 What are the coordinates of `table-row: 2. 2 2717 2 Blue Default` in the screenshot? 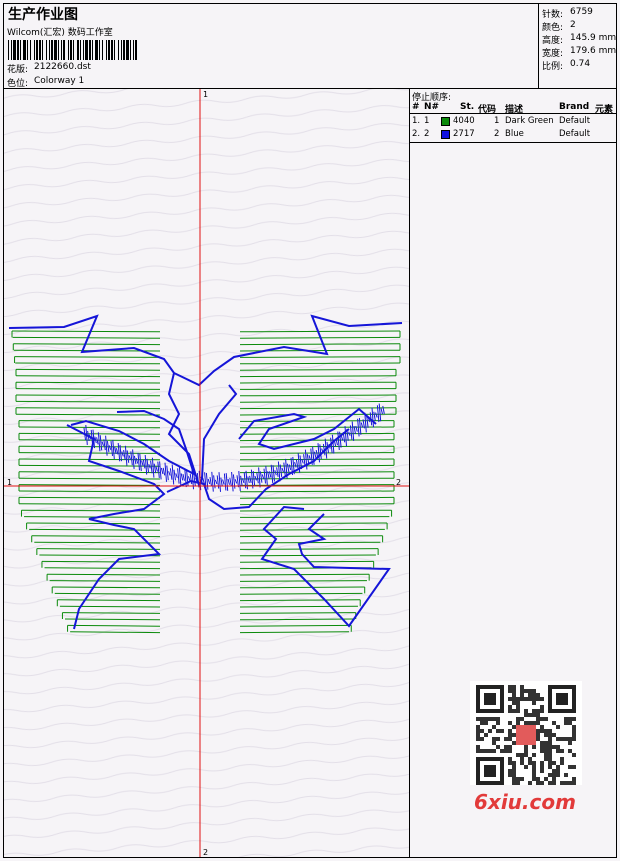 It's located at (513, 135).